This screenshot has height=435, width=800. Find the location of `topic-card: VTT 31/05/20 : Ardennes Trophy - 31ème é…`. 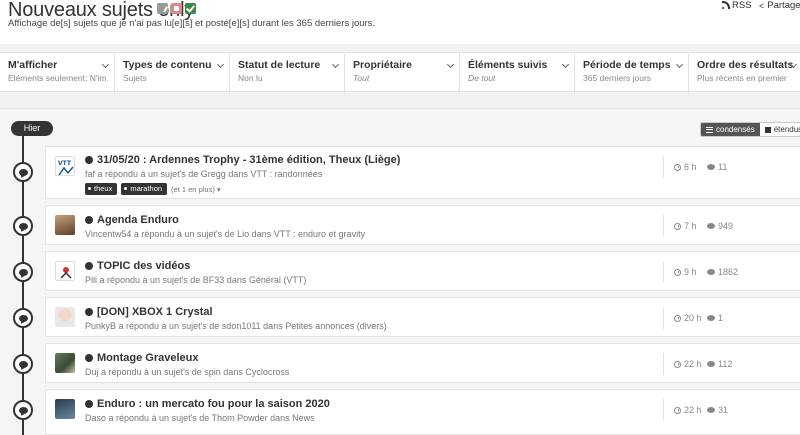

topic-card: VTT 31/05/20 : Ardennes Trophy - 31ème é… is located at coordinates (422, 172).